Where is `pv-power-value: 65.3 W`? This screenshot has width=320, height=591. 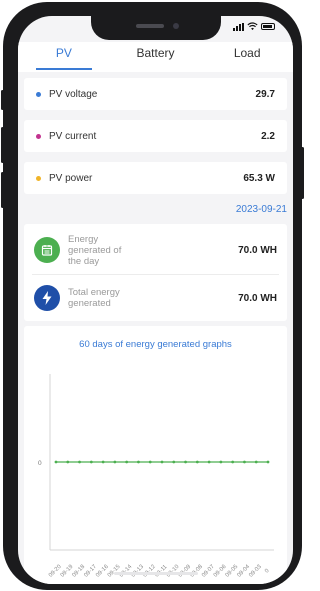
pv-power-value: 65.3 W is located at coordinates (259, 178).